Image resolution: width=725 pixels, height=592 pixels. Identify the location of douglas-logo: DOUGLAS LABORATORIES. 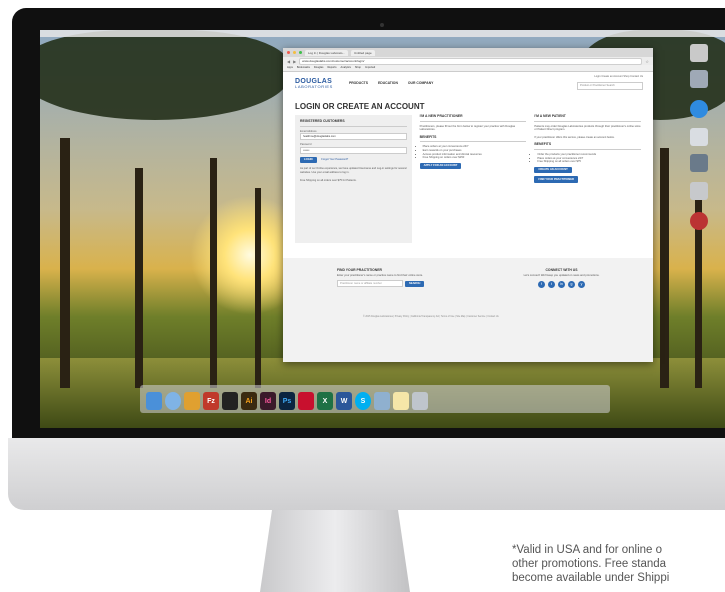
(314, 83).